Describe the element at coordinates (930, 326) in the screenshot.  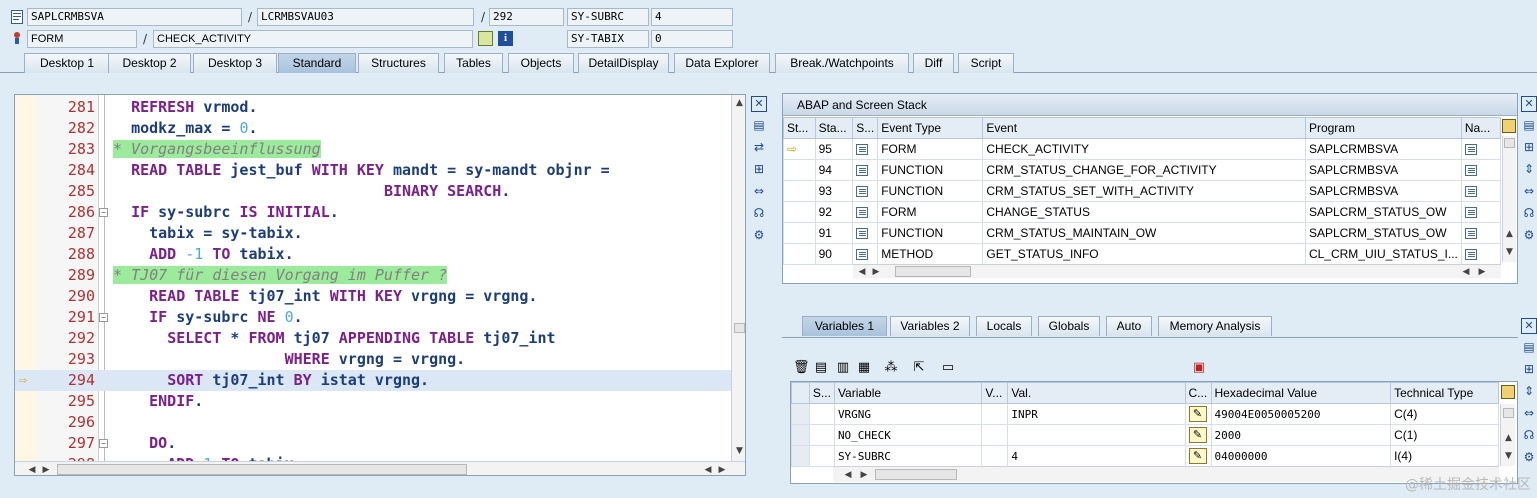
I see `tab-variables-2: Variables 2` at that location.